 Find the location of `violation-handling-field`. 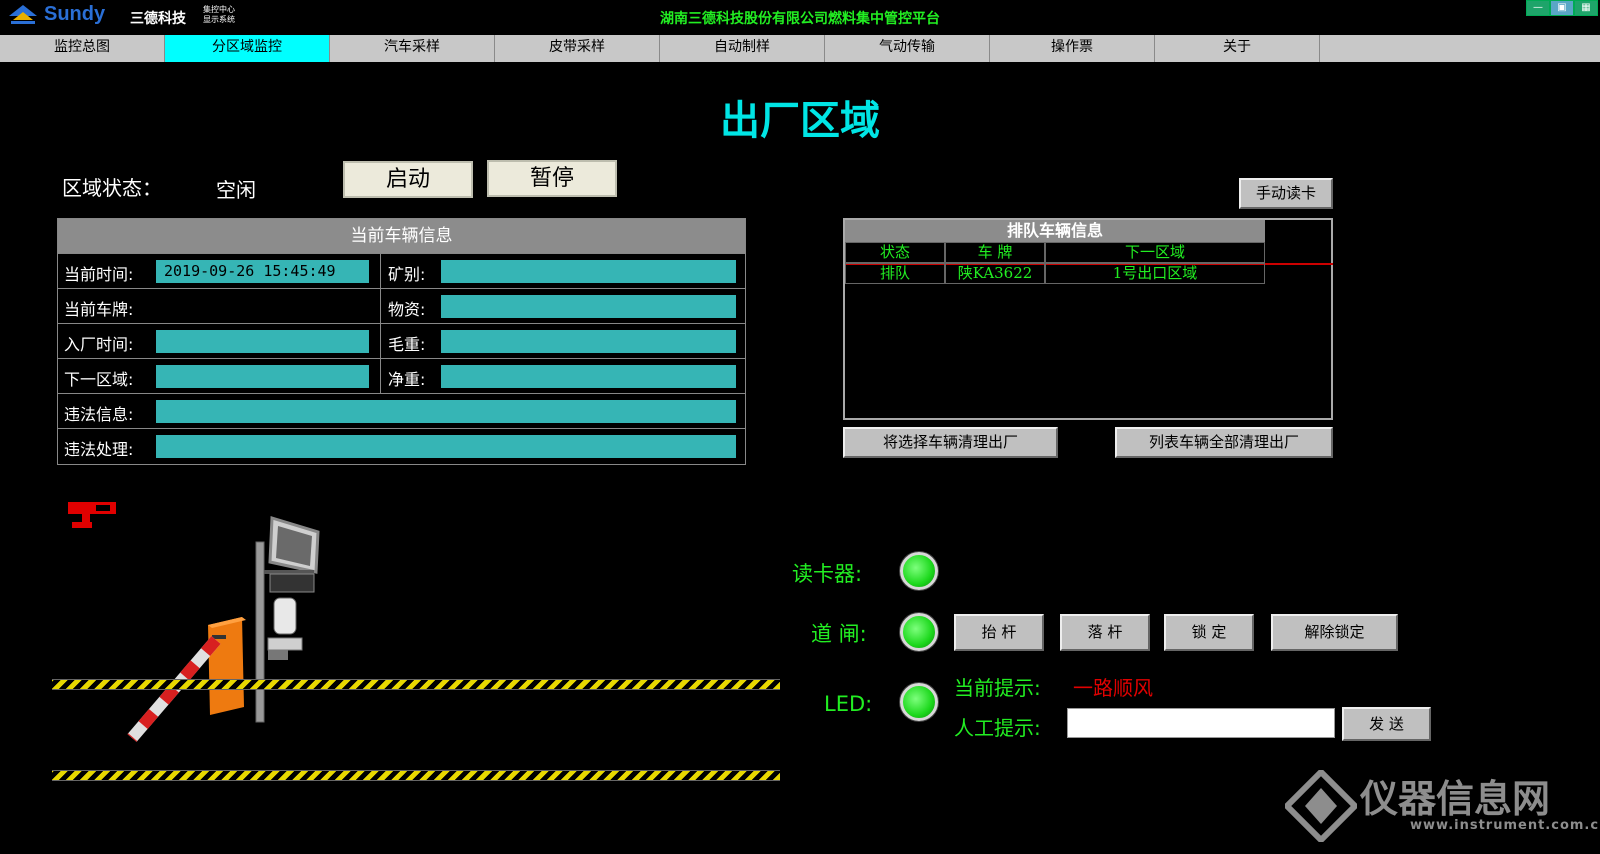

violation-handling-field is located at coordinates (446, 446).